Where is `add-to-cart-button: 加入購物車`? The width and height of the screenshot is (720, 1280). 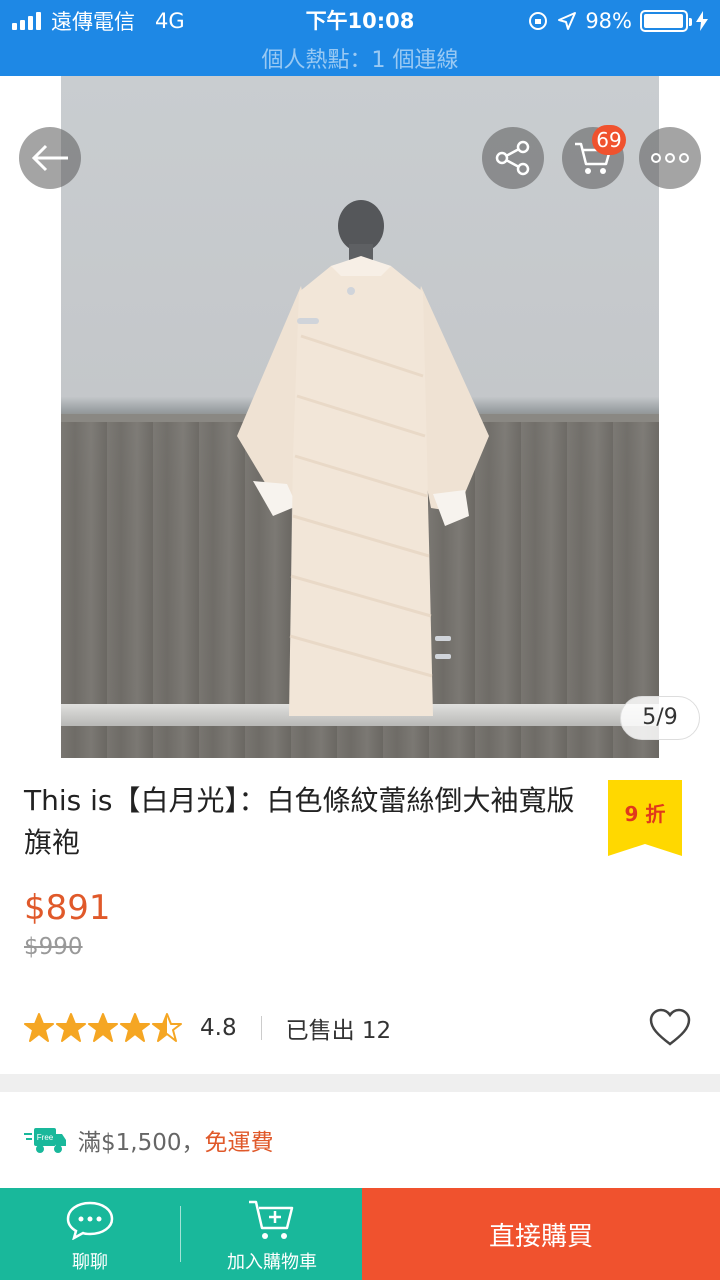 add-to-cart-button: 加入購物車 is located at coordinates (272, 1234).